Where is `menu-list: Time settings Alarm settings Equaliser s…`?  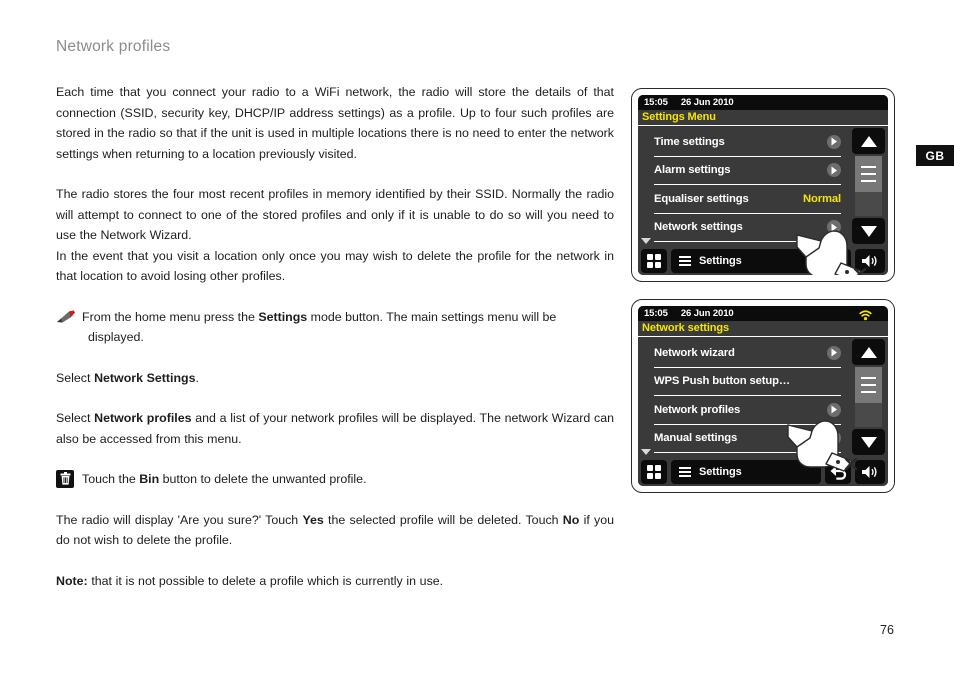
menu-list: Time settings Alarm settings Equaliser s… is located at coordinates (763, 187).